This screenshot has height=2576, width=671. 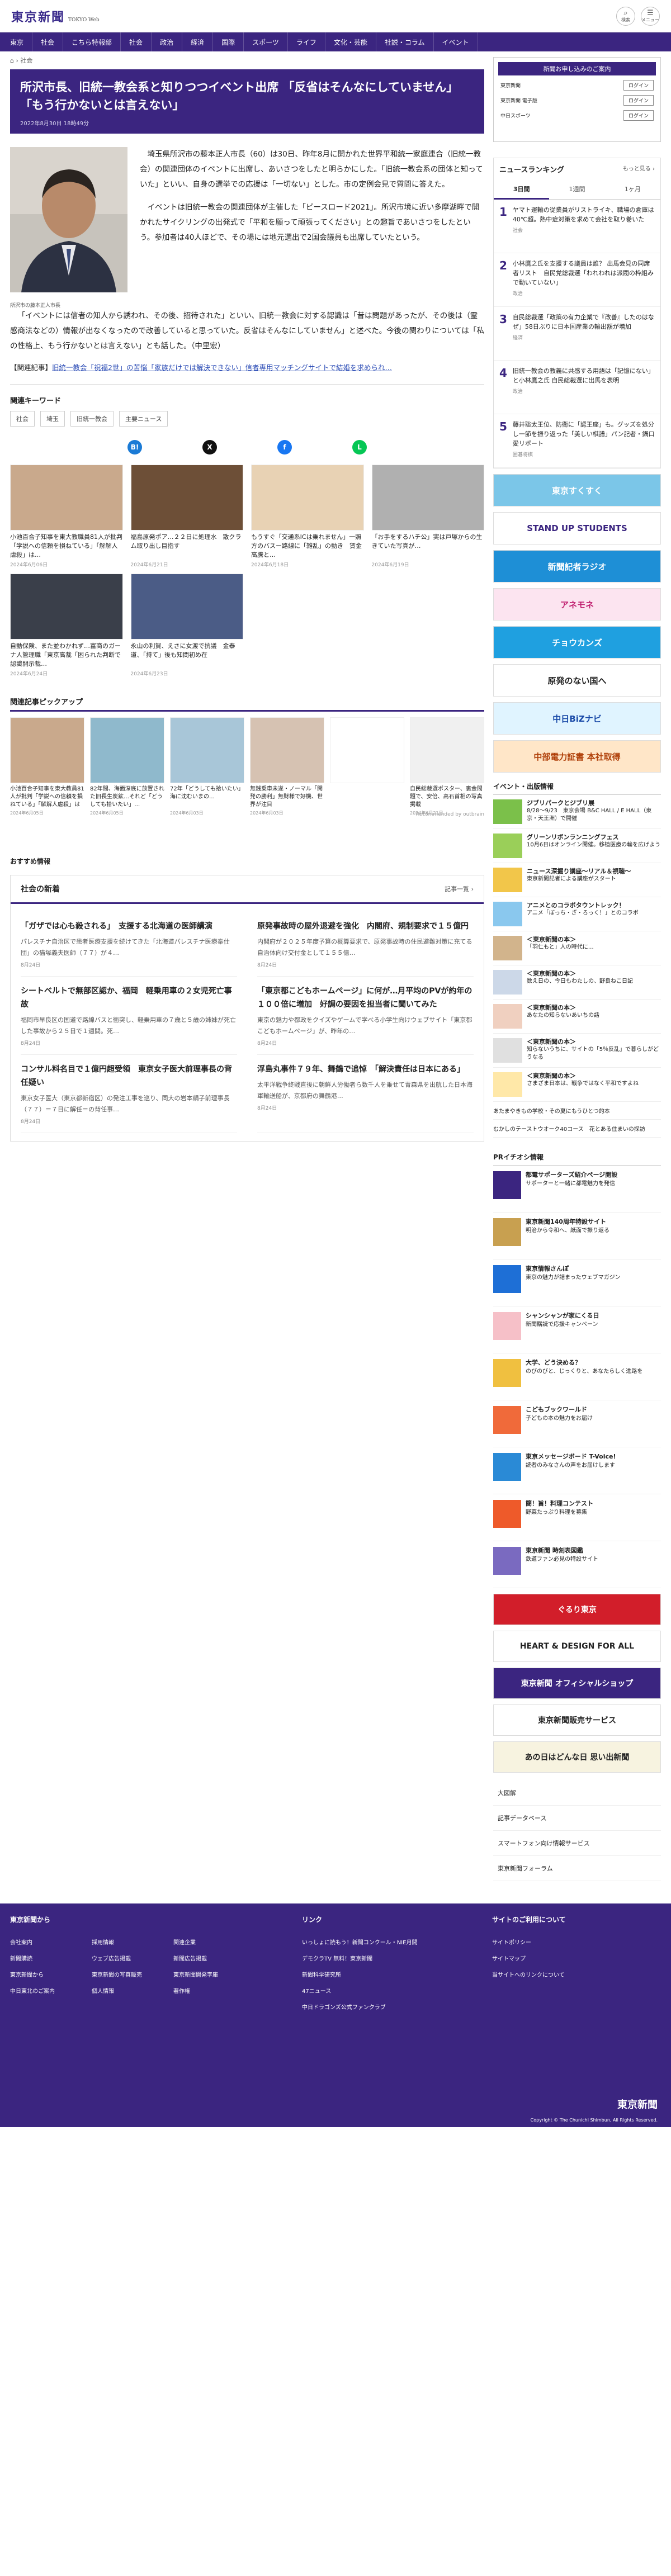 I want to click on keyword-tag: 主要ニュース, so click(x=143, y=419).